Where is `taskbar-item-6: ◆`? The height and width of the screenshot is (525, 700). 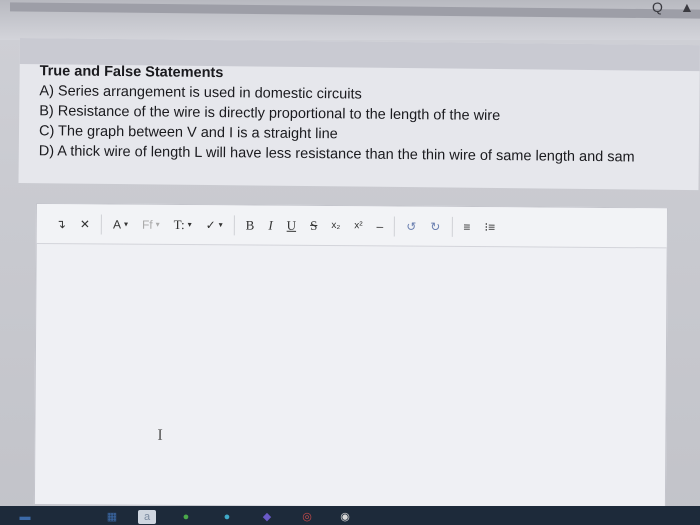 taskbar-item-6: ◆ is located at coordinates (267, 517).